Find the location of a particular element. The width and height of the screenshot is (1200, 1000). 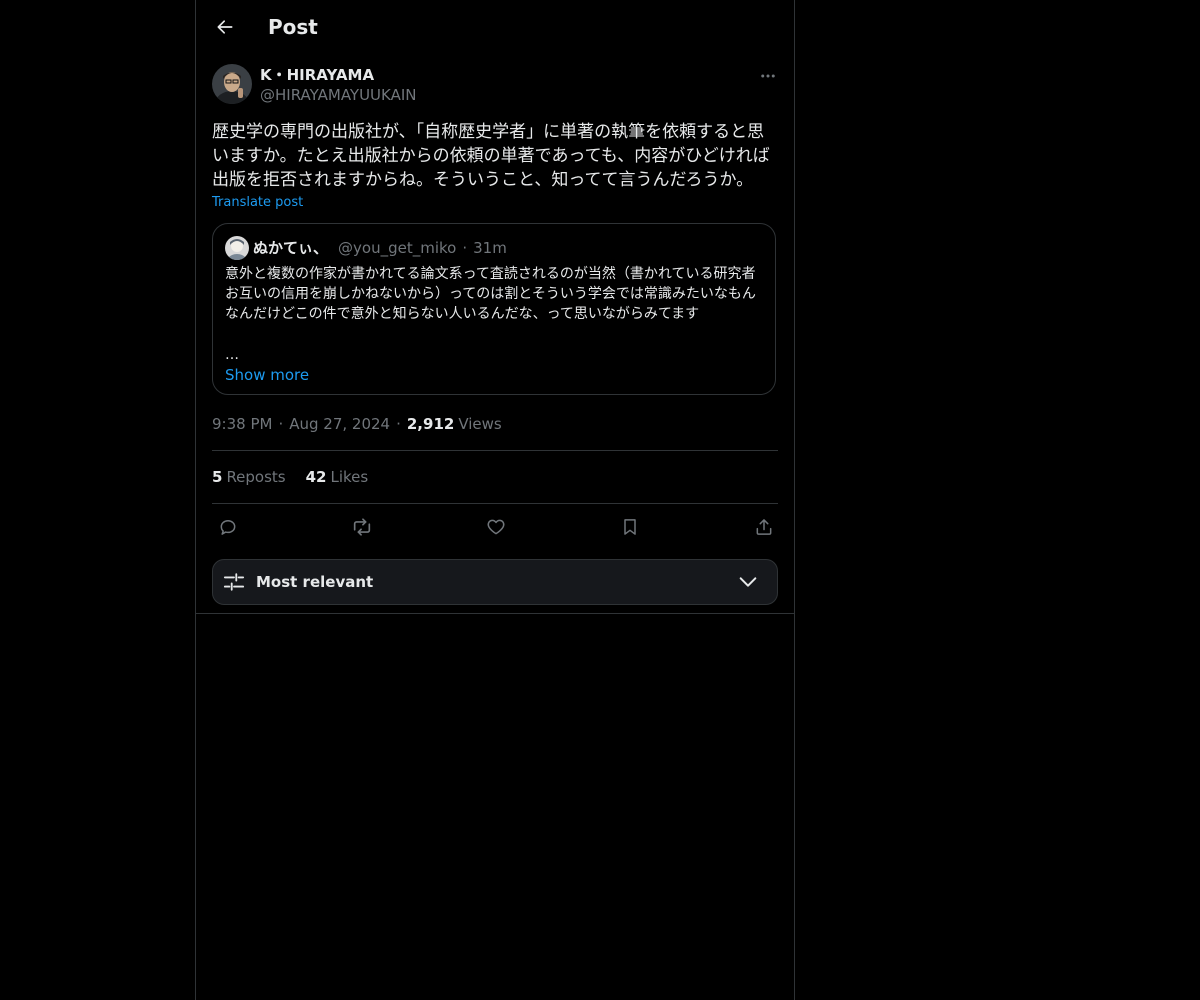

quote-author-avatar is located at coordinates (237, 248).